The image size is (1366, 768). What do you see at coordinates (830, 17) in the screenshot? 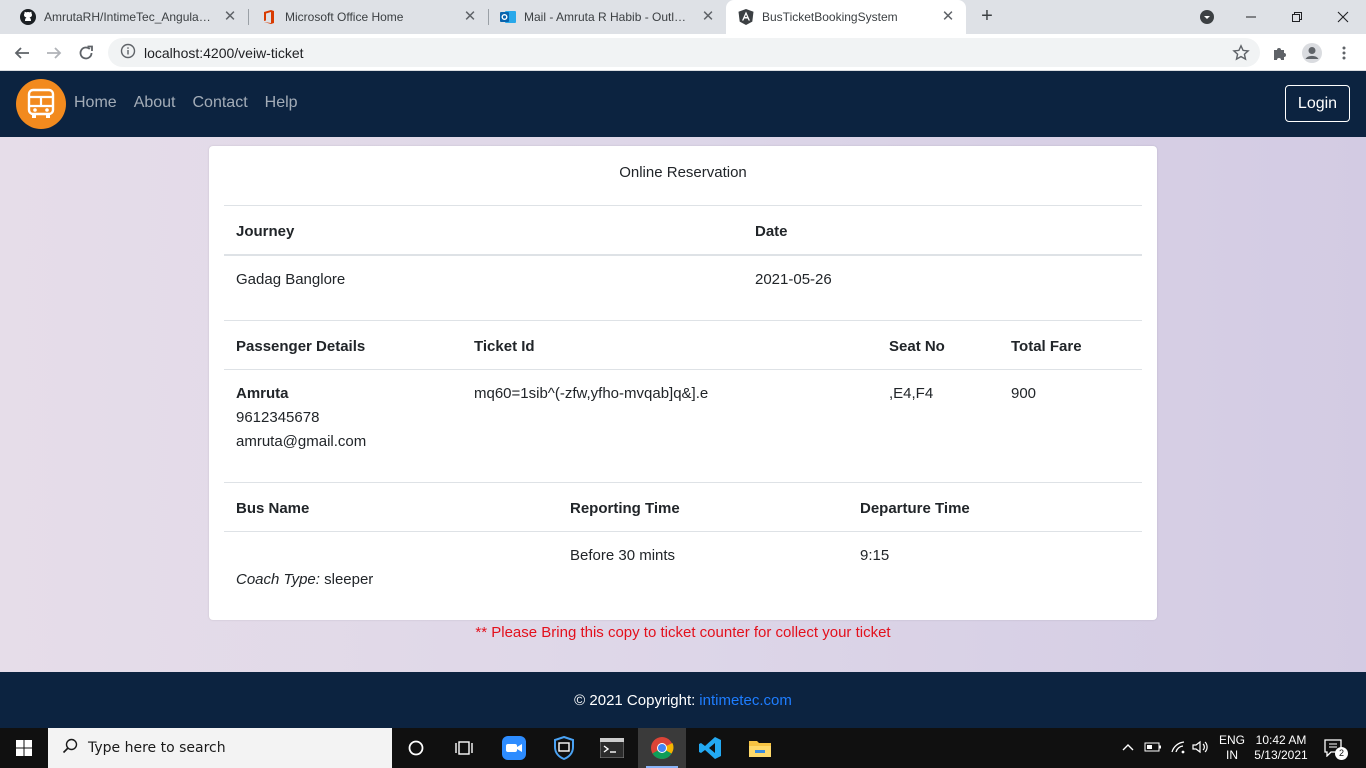
I see `tab-title: BusTicketBookingSystem` at bounding box center [830, 17].